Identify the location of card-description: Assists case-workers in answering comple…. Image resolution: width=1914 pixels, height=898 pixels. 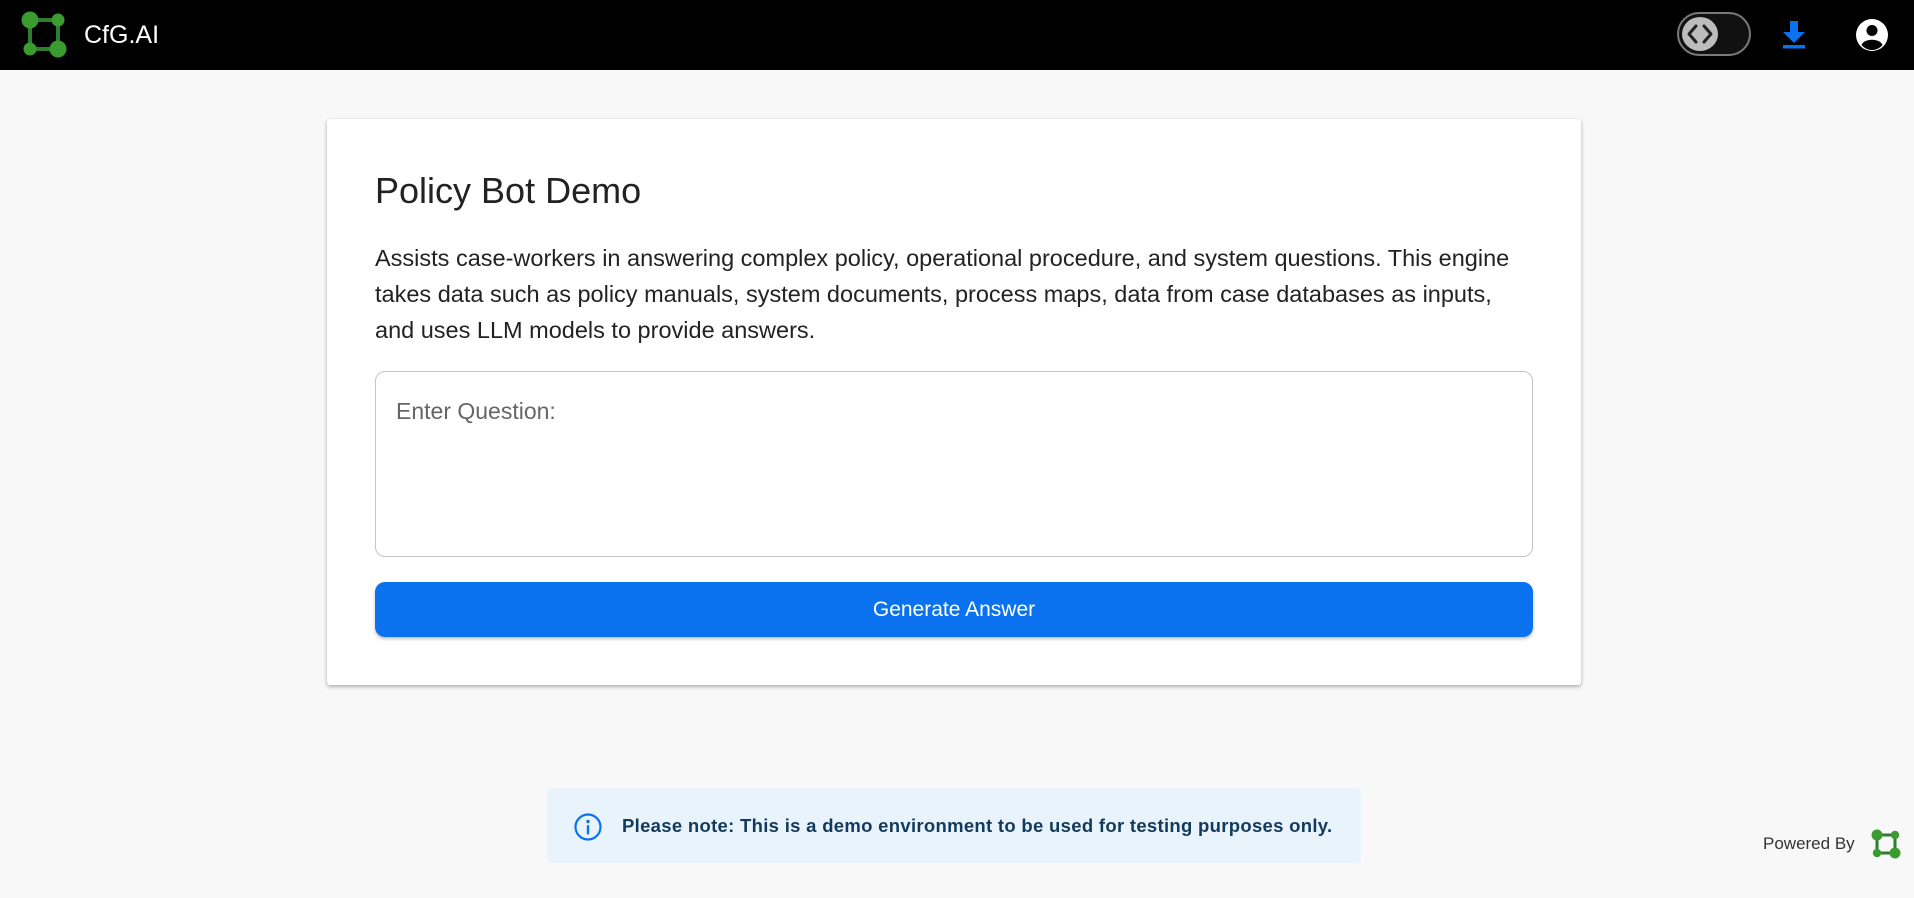
(942, 294).